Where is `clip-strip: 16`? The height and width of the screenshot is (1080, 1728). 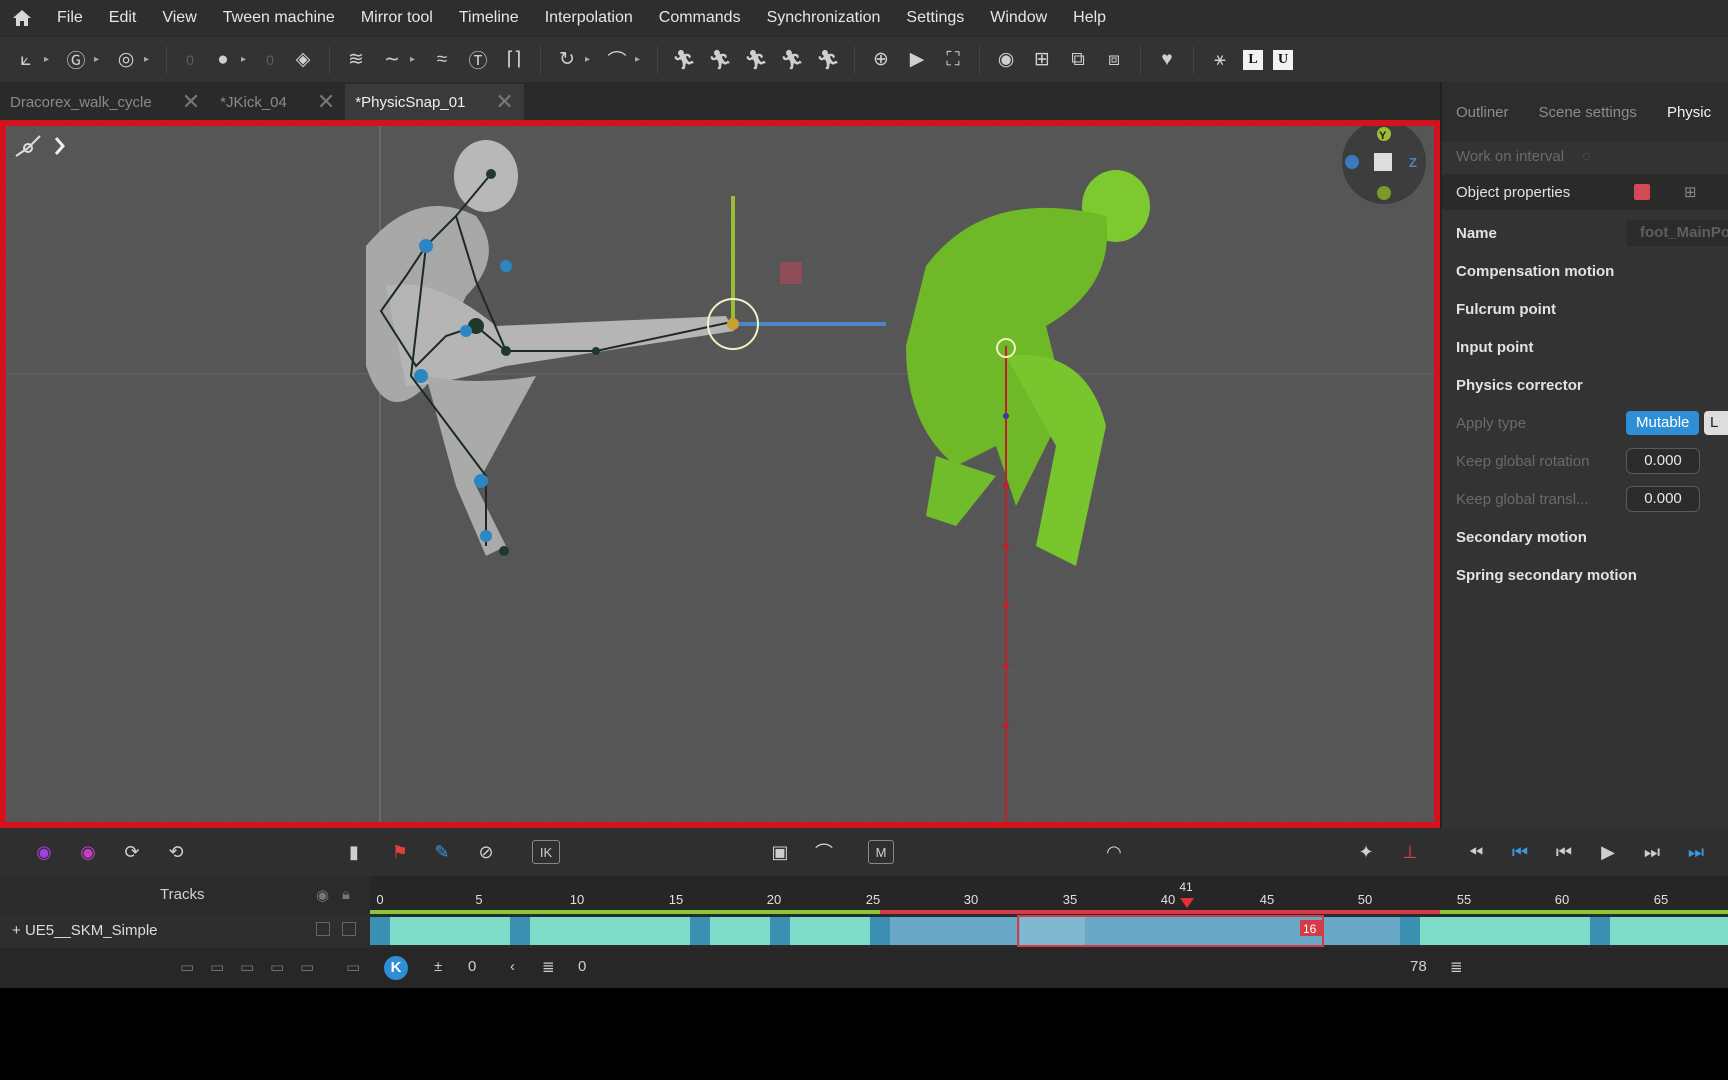
clip-strip: 16 is located at coordinates (1049, 931).